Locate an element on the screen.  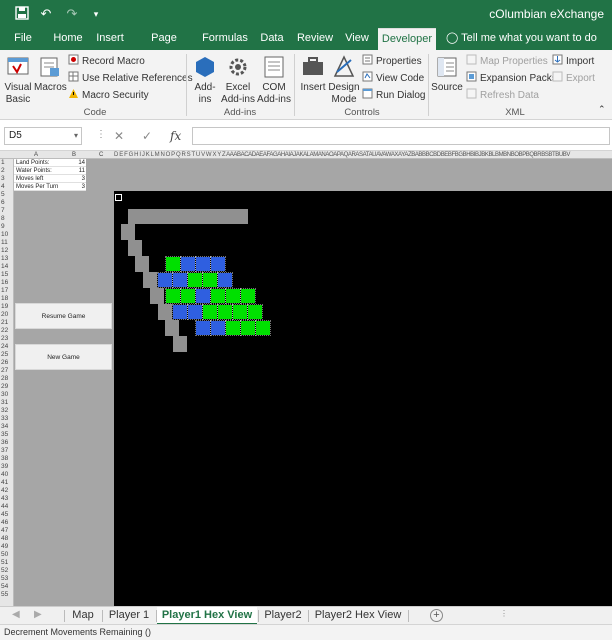
row-header-15: 15 is located at coordinates (4, 274).